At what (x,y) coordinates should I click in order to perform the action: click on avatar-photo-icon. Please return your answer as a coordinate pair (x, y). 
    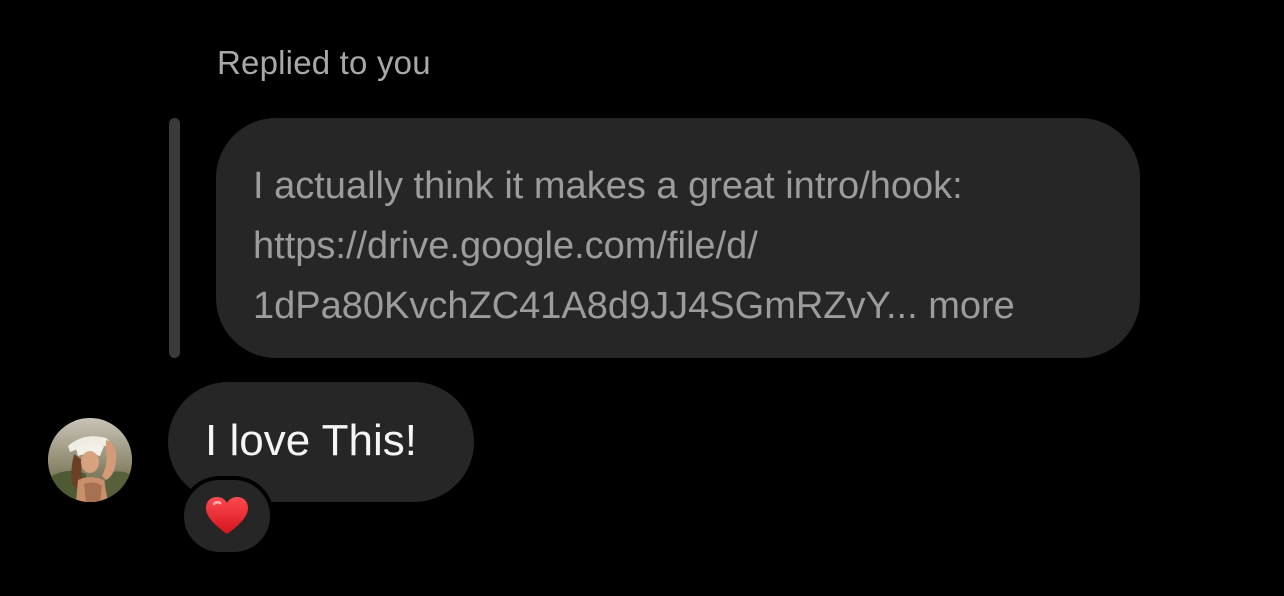
    Looking at the image, I should click on (90, 460).